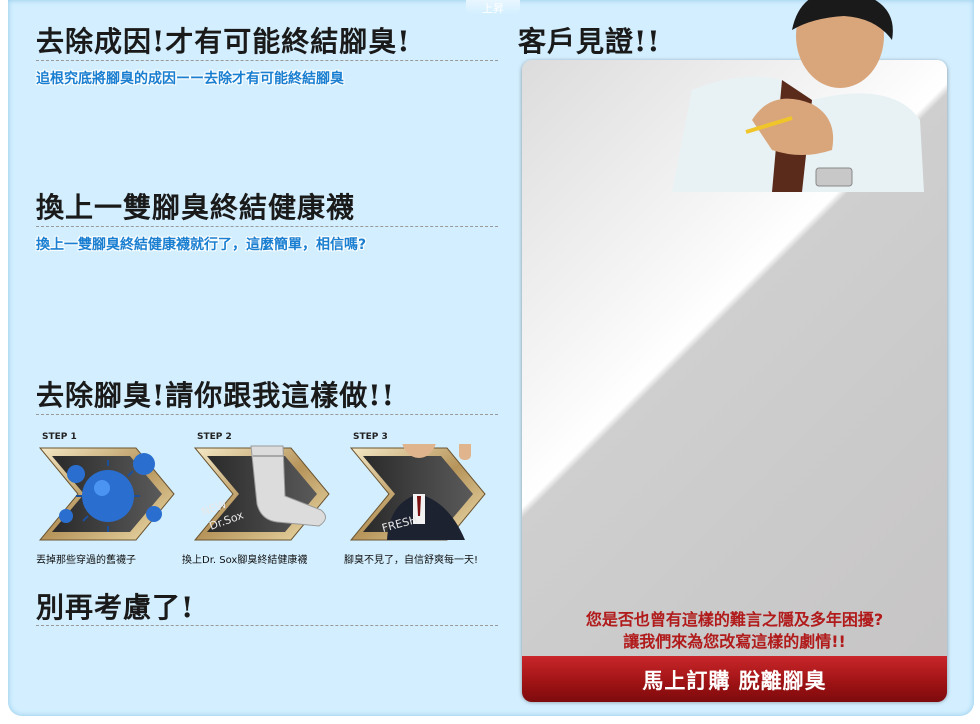 This screenshot has height=724, width=980. Describe the element at coordinates (734, 619) in the screenshot. I see `testimonial-question: 您是否也曾有這樣的難言之隱及多年困擾?` at that location.